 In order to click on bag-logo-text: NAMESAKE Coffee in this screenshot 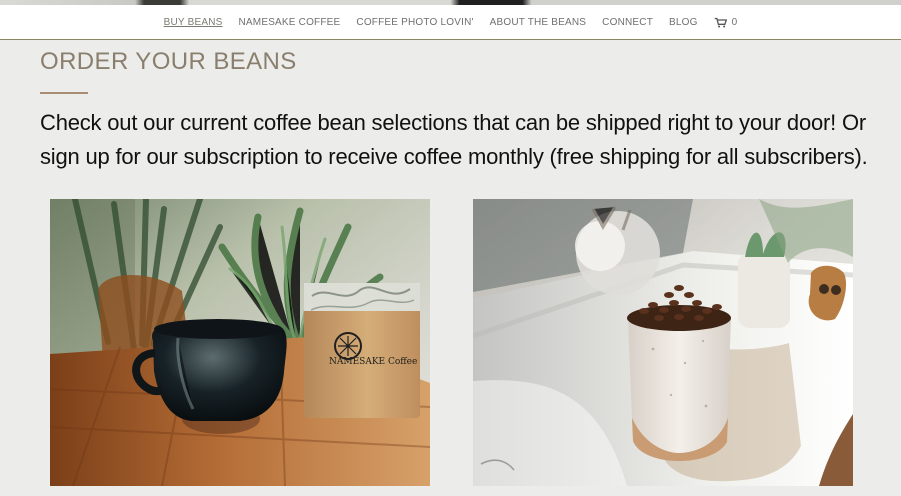, I will do `click(373, 362)`.